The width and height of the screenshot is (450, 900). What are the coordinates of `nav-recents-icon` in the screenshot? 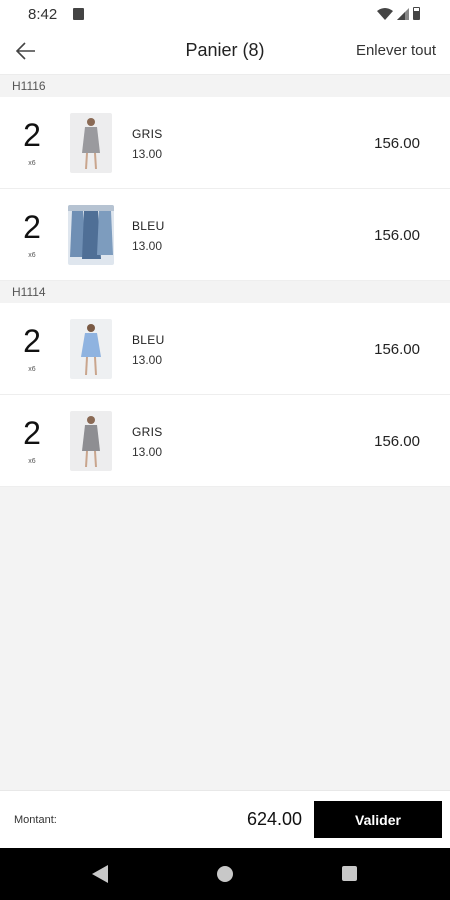 It's located at (349, 873).